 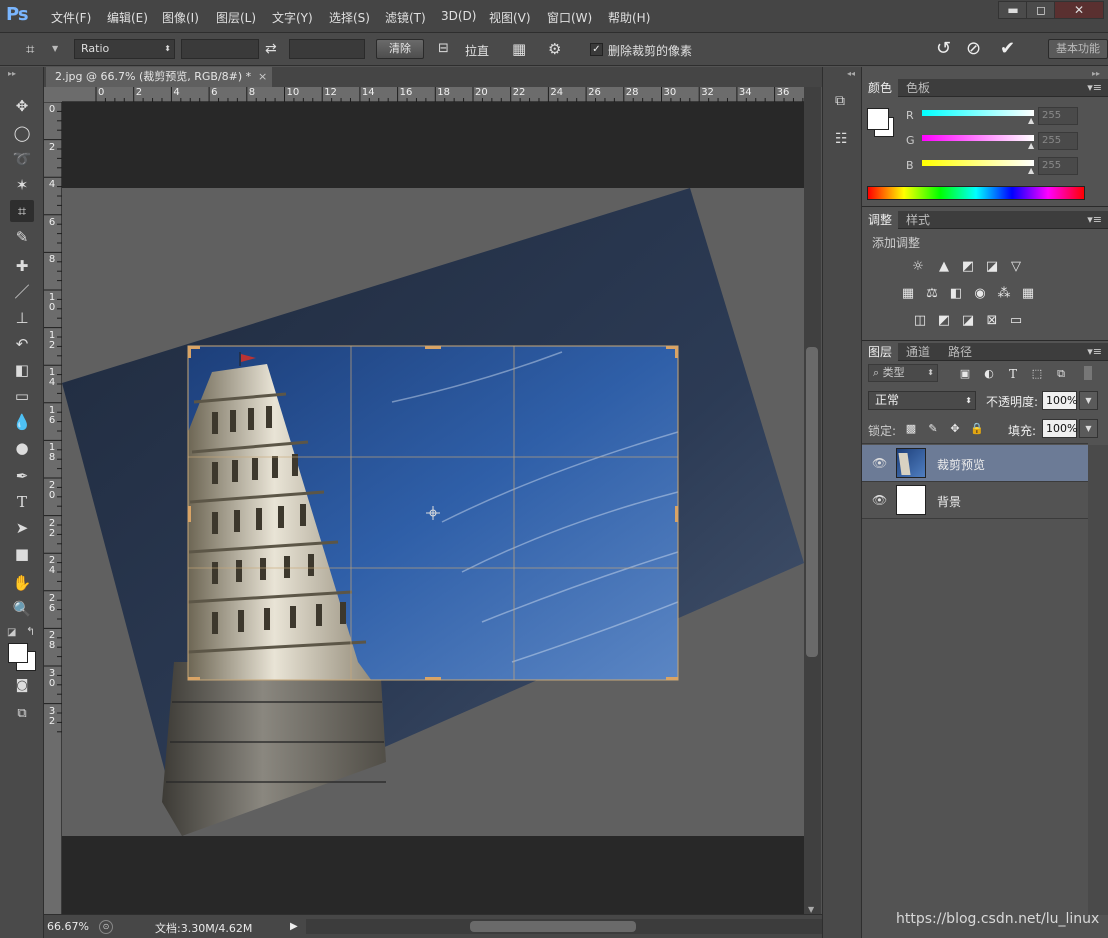 I want to click on zoom-level: 66.67%, so click(x=68, y=926).